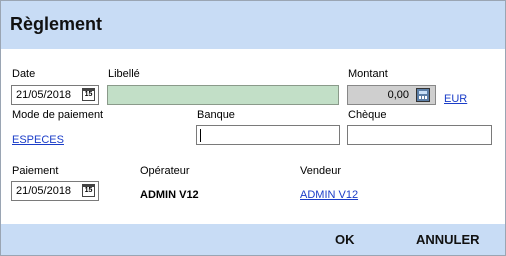  What do you see at coordinates (24, 74) in the screenshot?
I see `date-label: Date` at bounding box center [24, 74].